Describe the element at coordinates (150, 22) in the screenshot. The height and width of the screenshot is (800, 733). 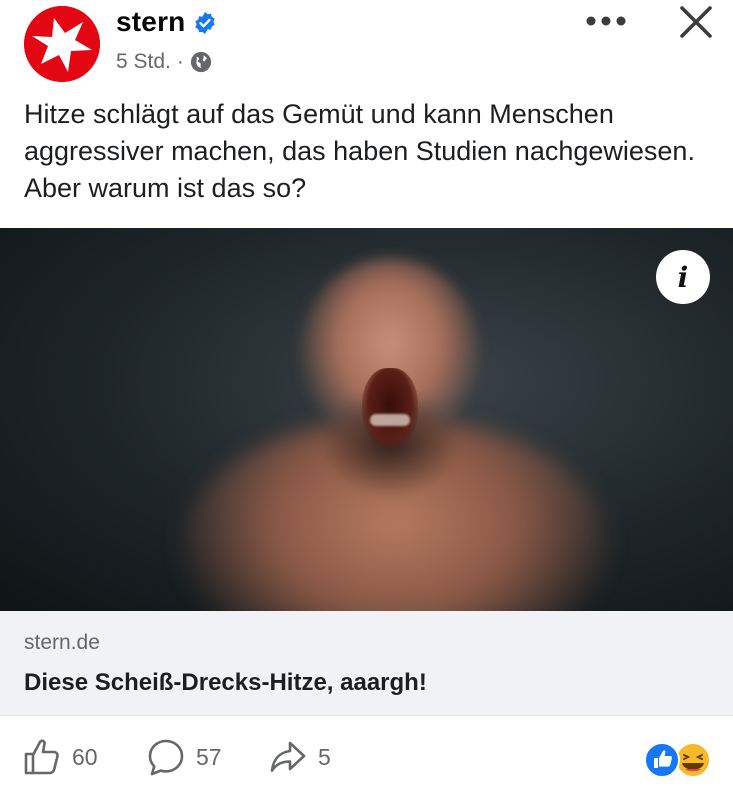
I see `page-name: stern` at that location.